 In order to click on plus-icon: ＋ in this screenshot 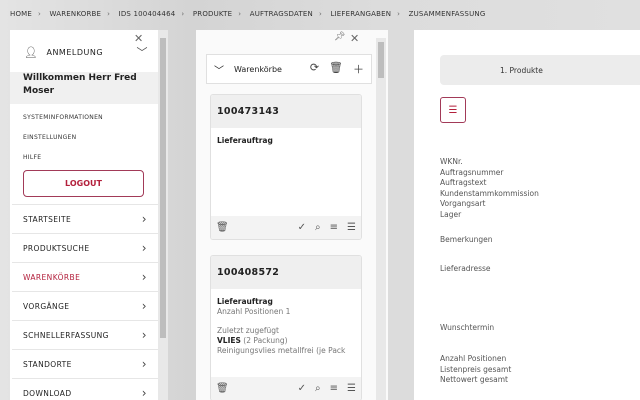, I will do `click(358, 69)`.